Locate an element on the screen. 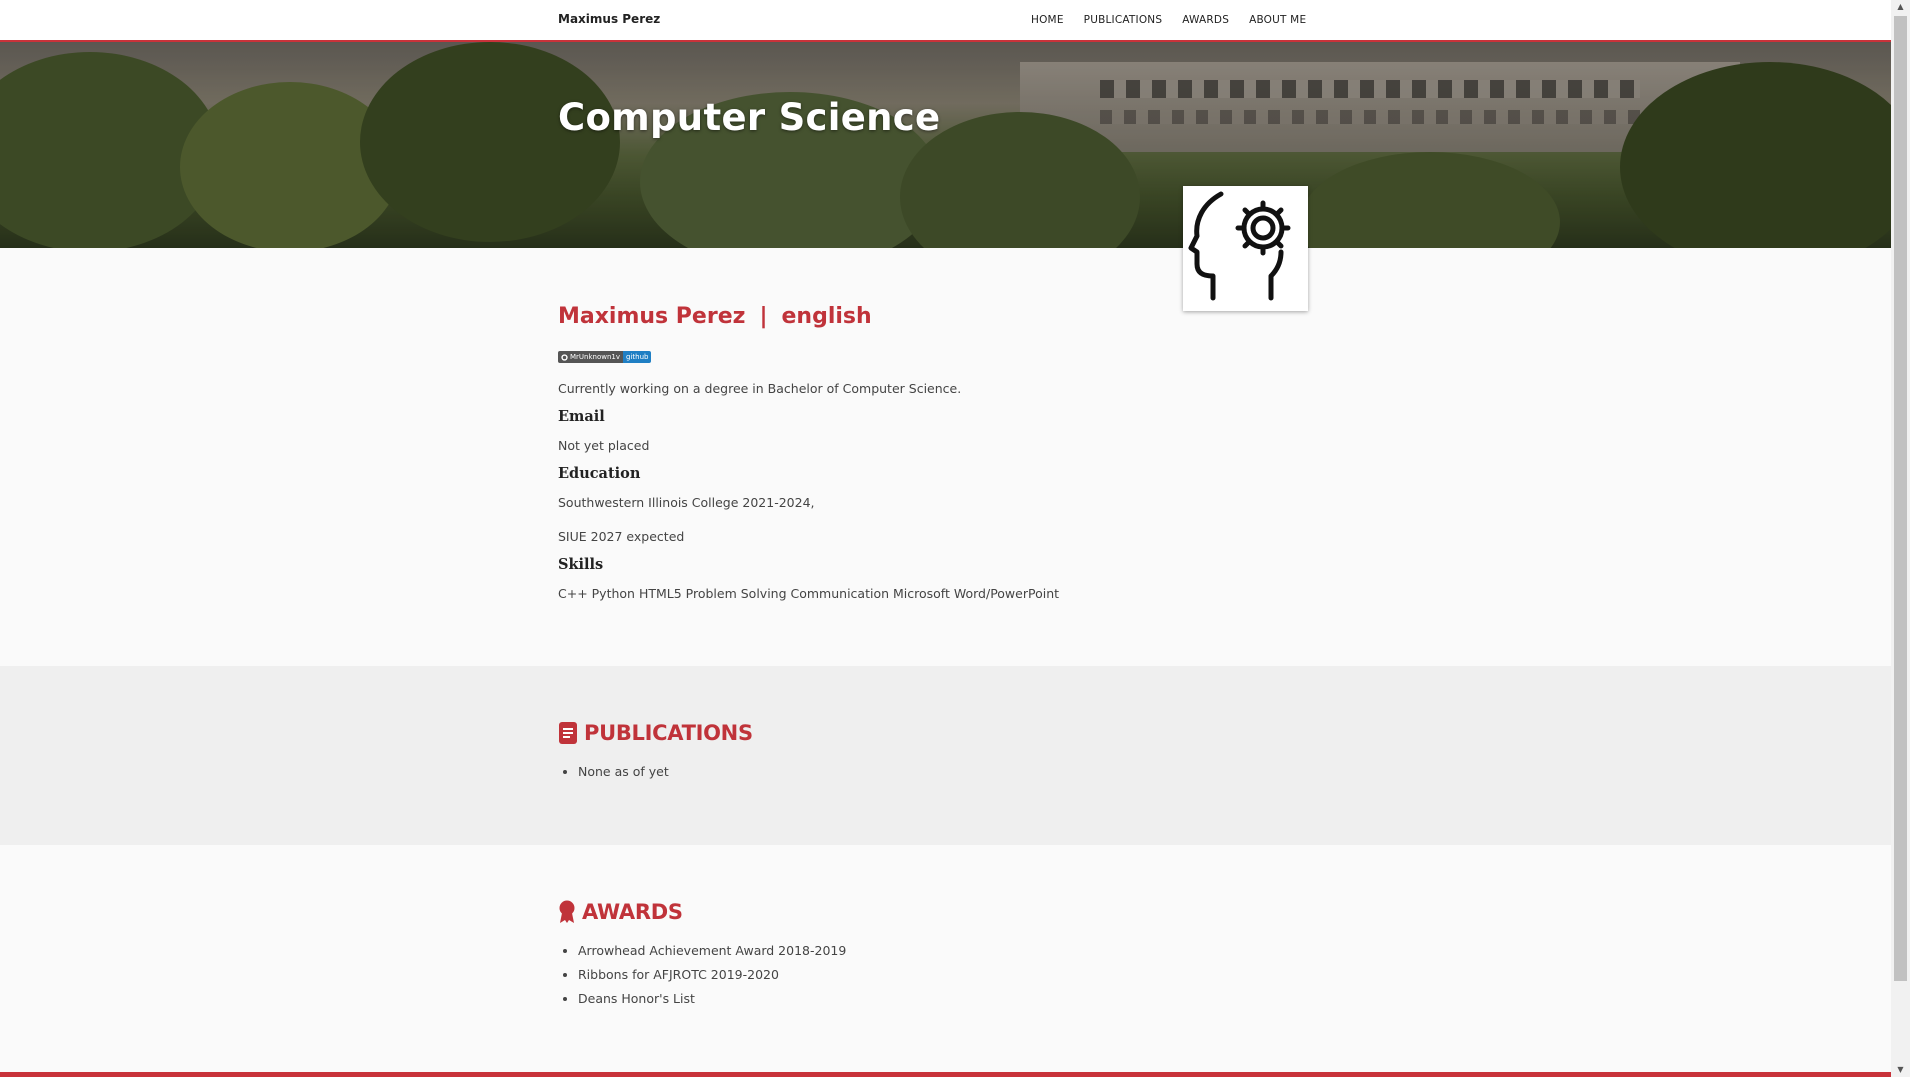 The height and width of the screenshot is (1077, 1910). nav-about-link: ABOUT ME is located at coordinates (1277, 20).